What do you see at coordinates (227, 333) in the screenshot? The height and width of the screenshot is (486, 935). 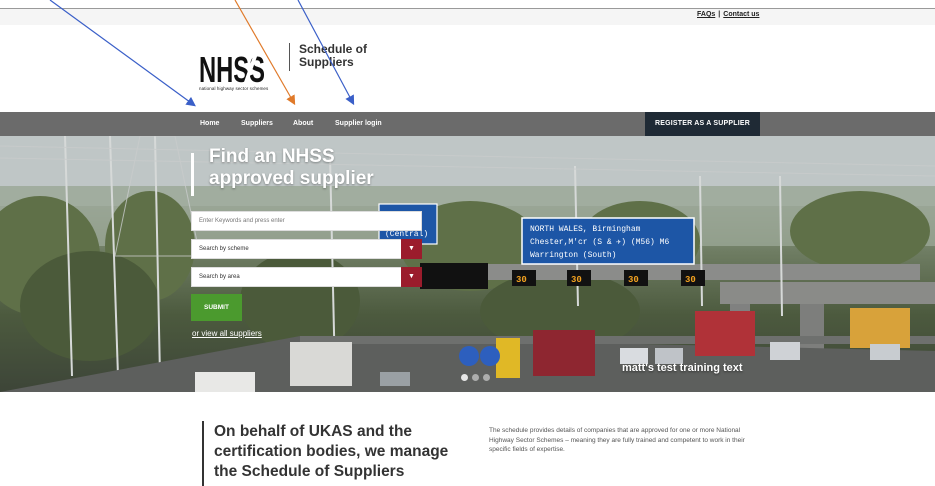 I see `view-all-suppliers-link: or view all suppliers` at bounding box center [227, 333].